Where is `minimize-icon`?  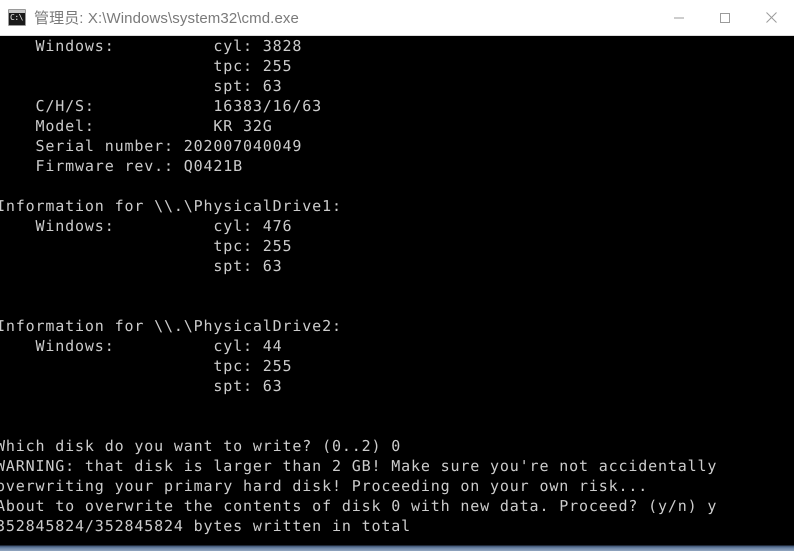 minimize-icon is located at coordinates (679, 17).